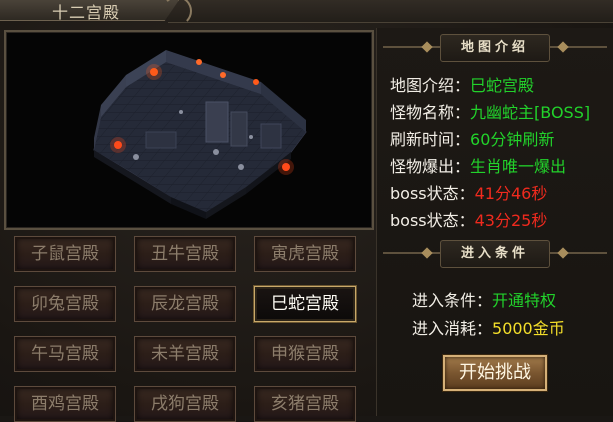  What do you see at coordinates (528, 328) in the screenshot?
I see `cost-value: 5000金币` at bounding box center [528, 328].